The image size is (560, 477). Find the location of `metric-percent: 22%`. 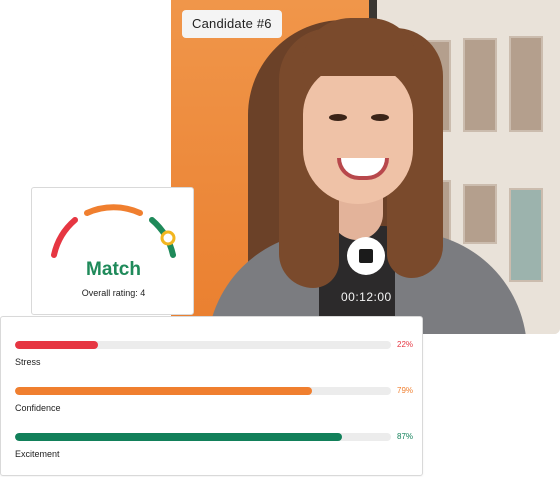

metric-percent: 22% is located at coordinates (405, 344).